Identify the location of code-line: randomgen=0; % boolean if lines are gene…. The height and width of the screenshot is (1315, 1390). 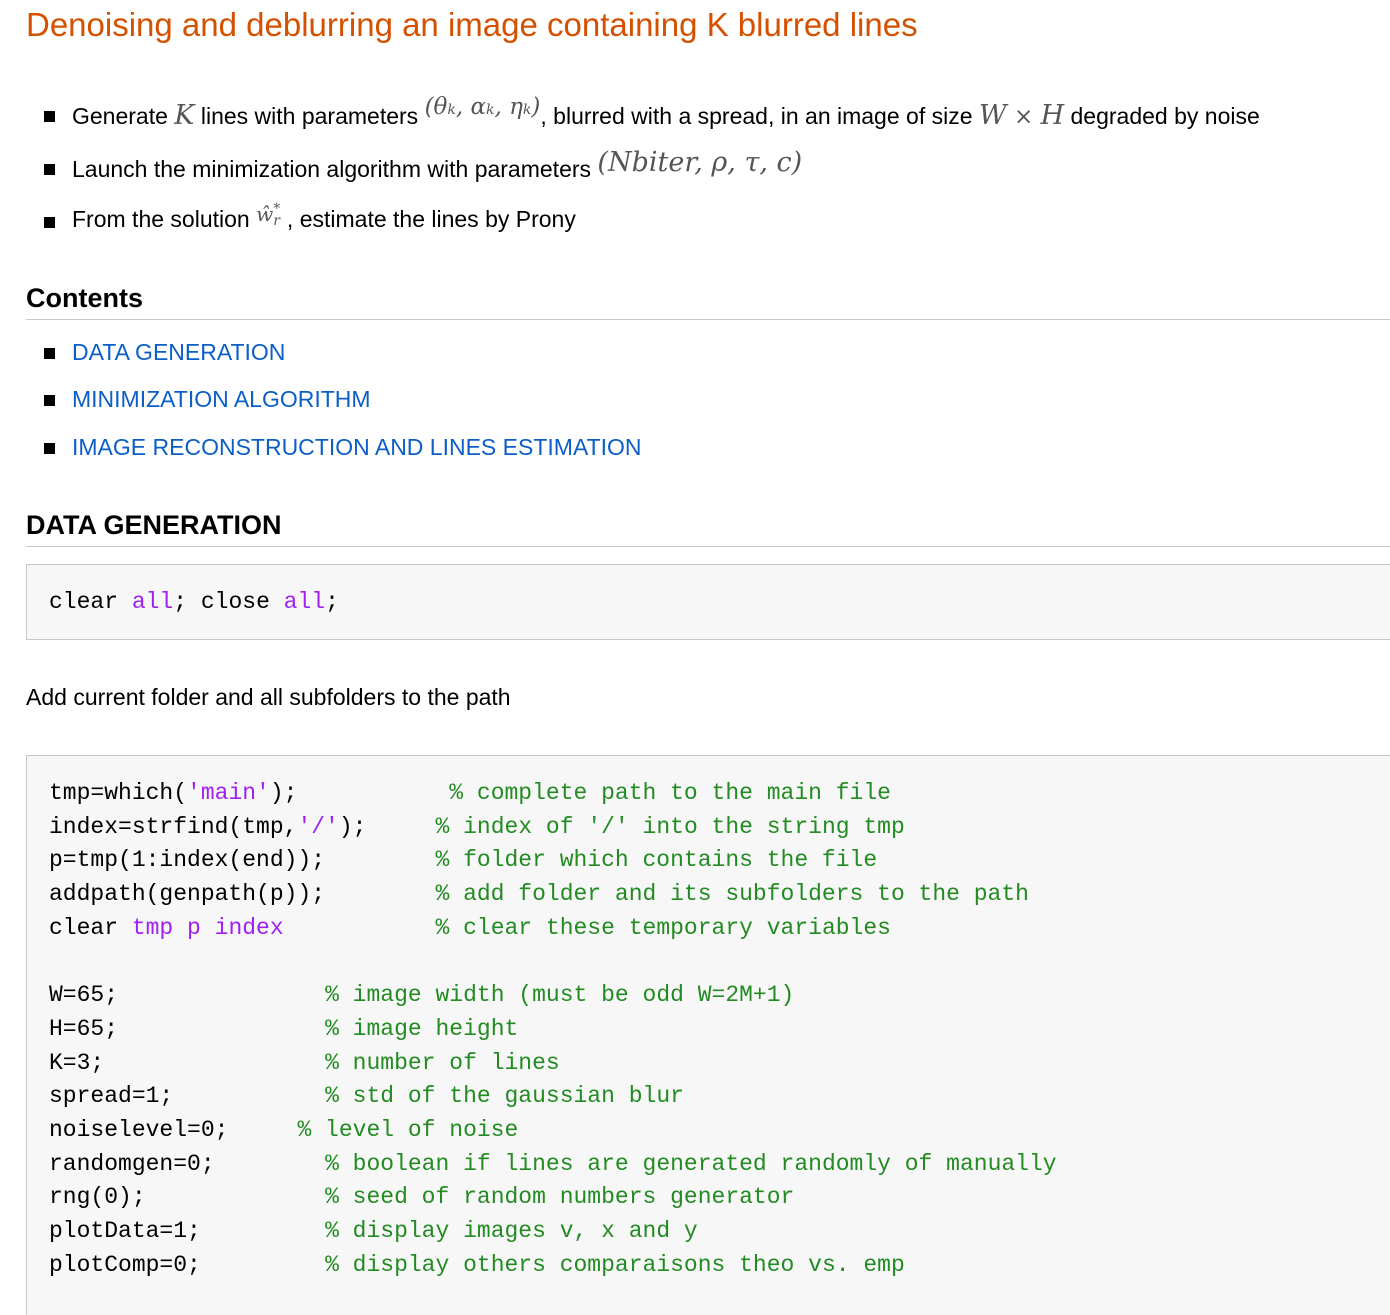
(553, 1164).